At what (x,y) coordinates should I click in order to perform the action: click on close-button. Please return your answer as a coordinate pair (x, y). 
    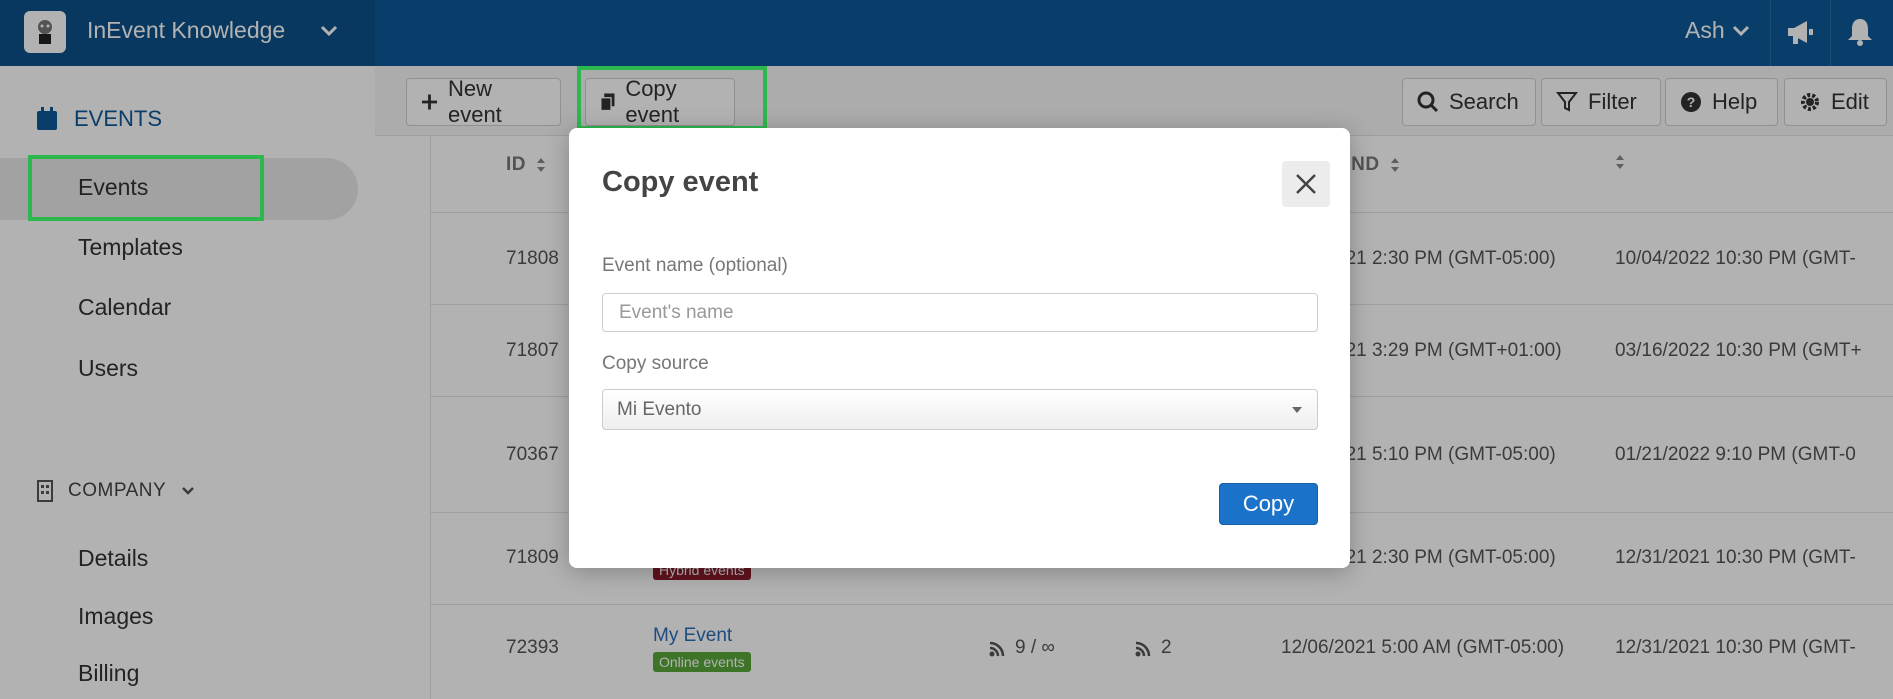
    Looking at the image, I should click on (1306, 184).